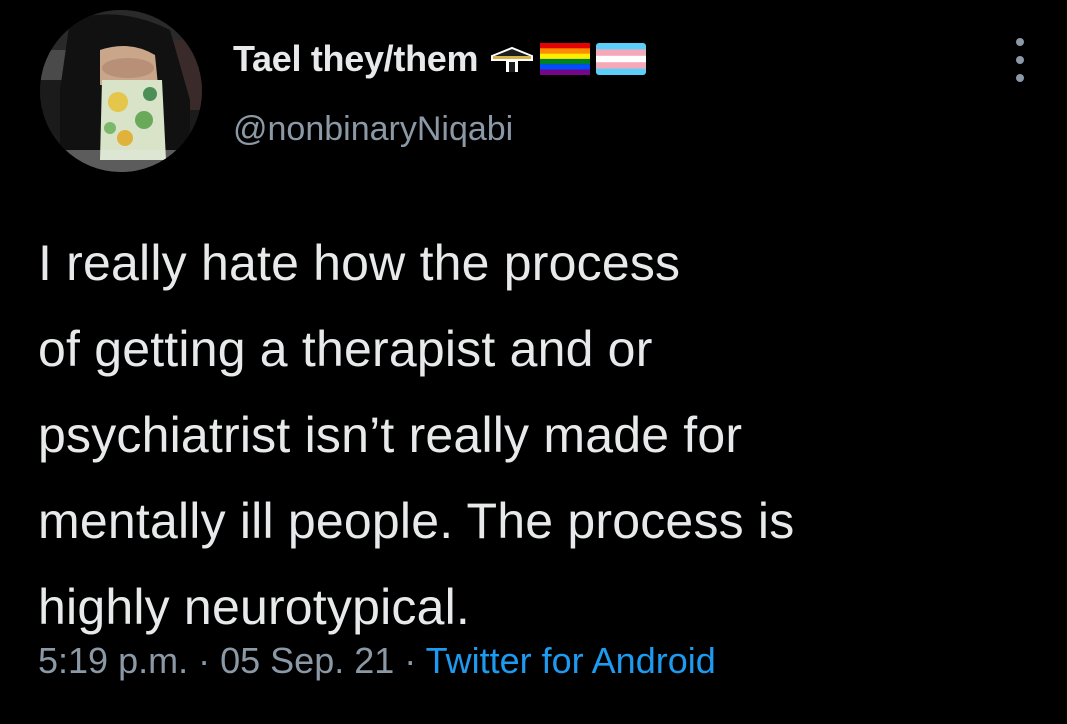  What do you see at coordinates (345, 349) in the screenshot?
I see `tweet-text-line: of getting a therapist and or` at bounding box center [345, 349].